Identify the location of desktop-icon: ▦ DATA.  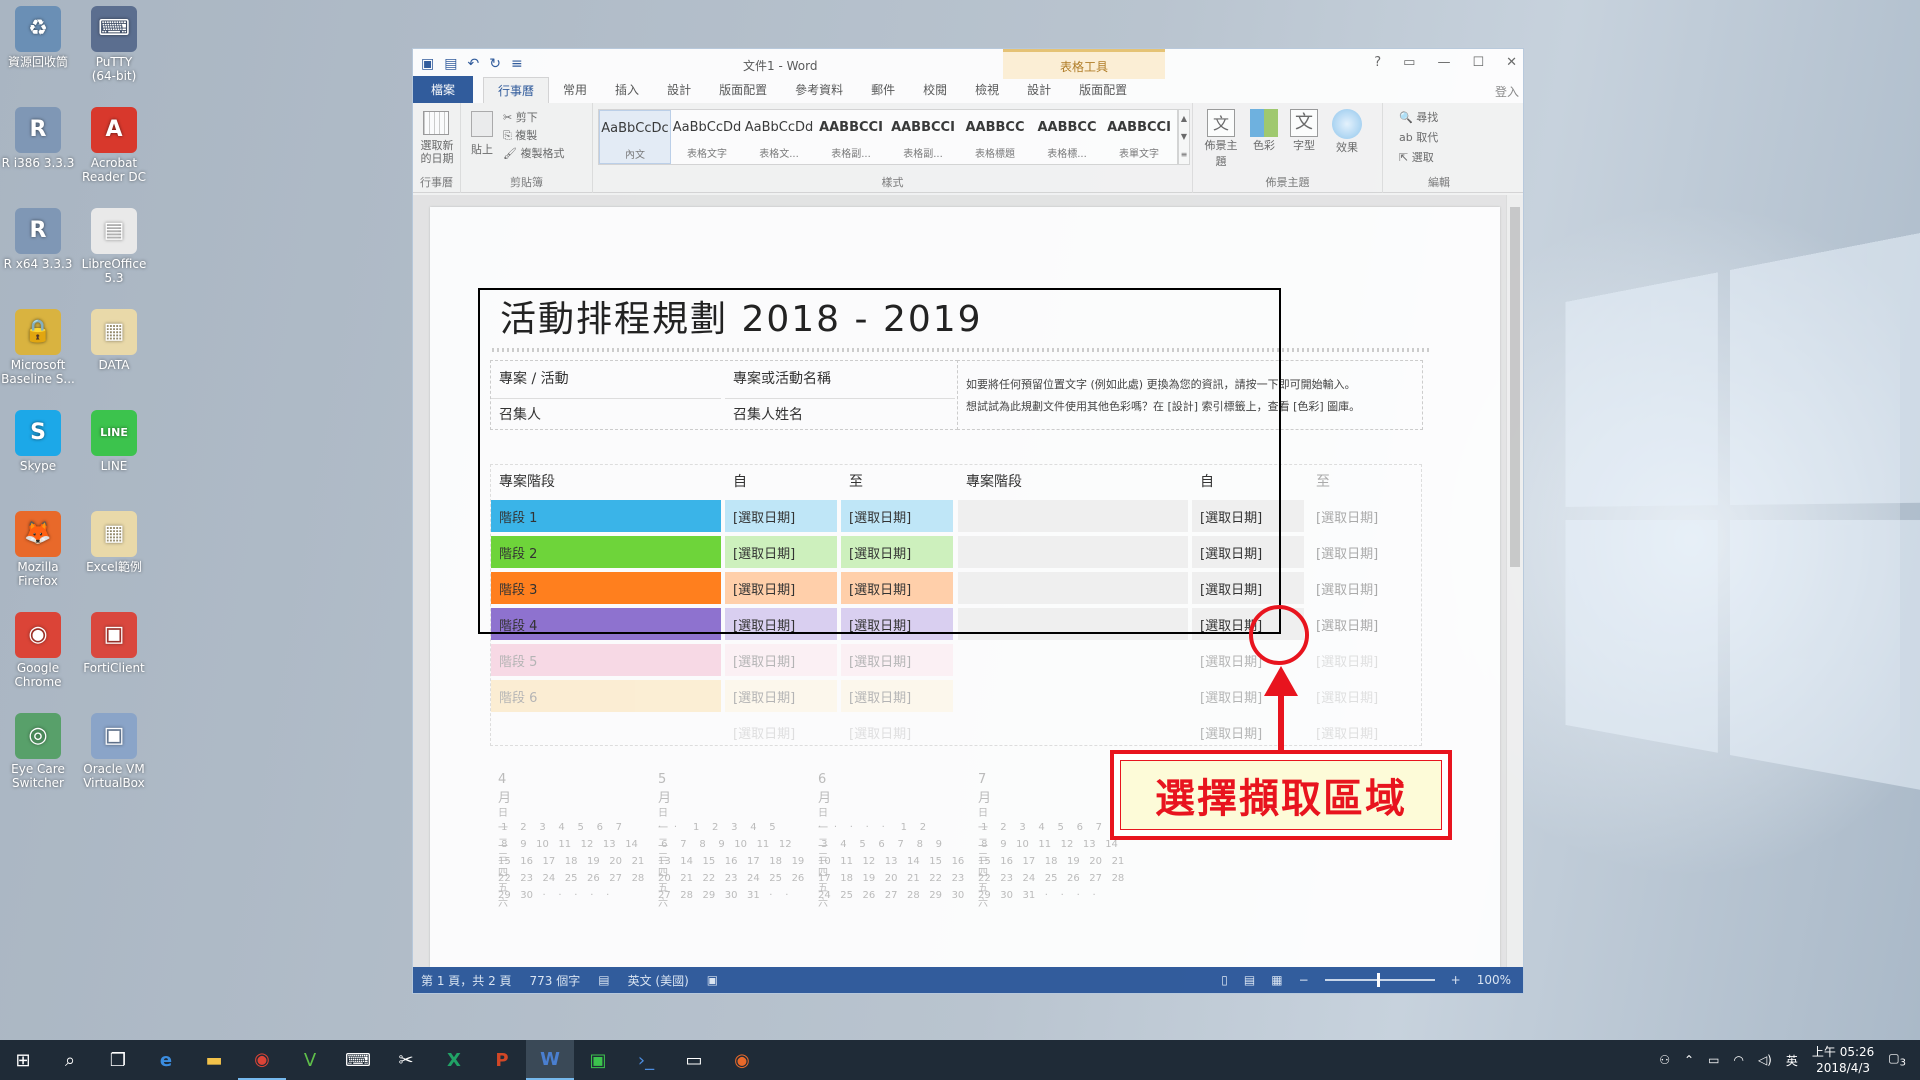
(114, 340).